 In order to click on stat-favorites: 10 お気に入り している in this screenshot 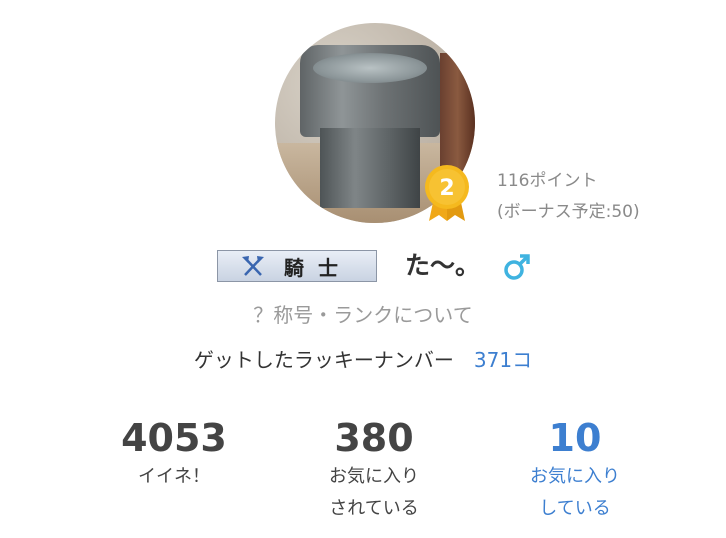, I will do `click(575, 470)`.